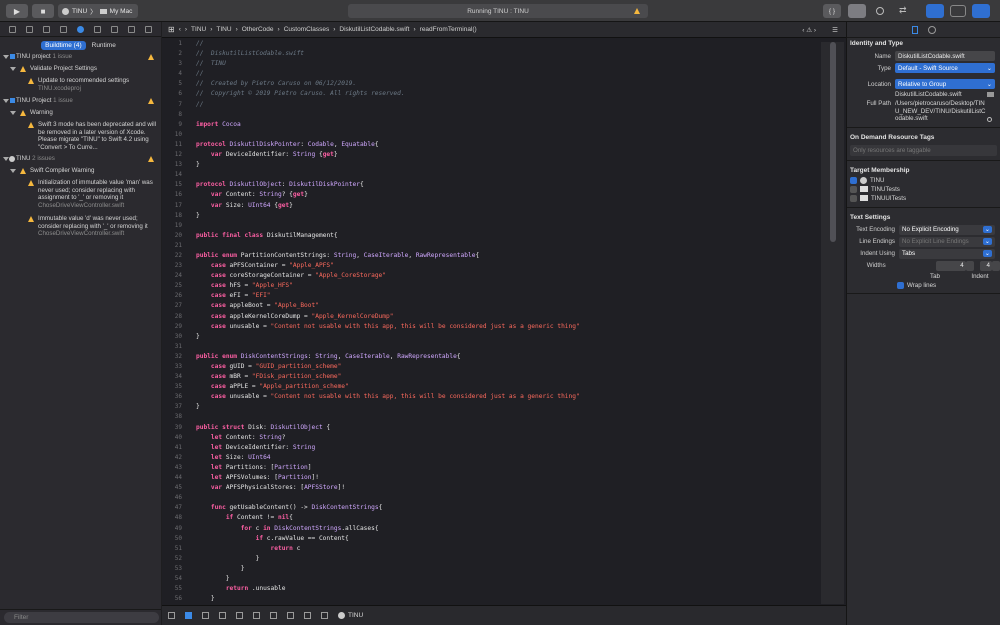 The height and width of the screenshot is (625, 1000). What do you see at coordinates (637, 11) in the screenshot?
I see `warning-icon` at bounding box center [637, 11].